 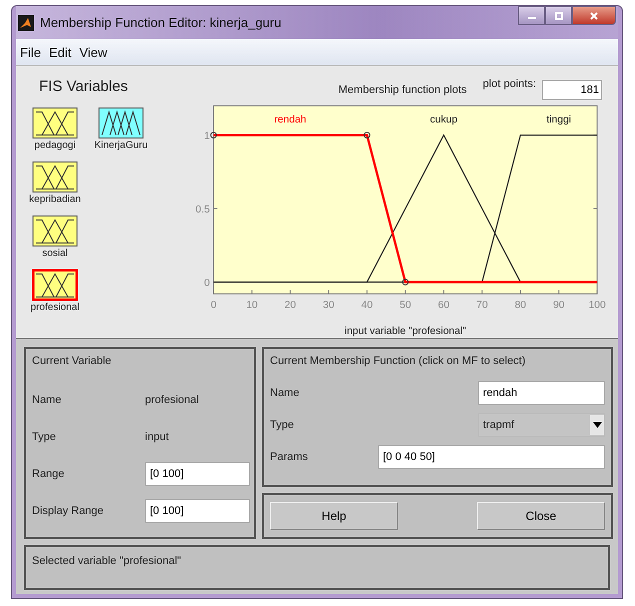 What do you see at coordinates (55, 199) in the screenshot?
I see `variable-label: kepribadian` at bounding box center [55, 199].